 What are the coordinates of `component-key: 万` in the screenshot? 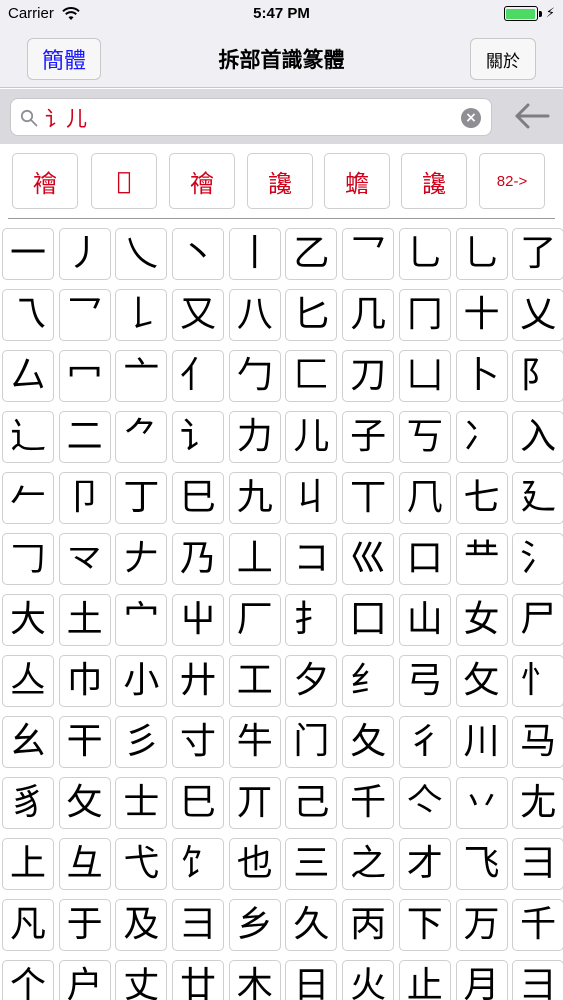 It's located at (481, 925).